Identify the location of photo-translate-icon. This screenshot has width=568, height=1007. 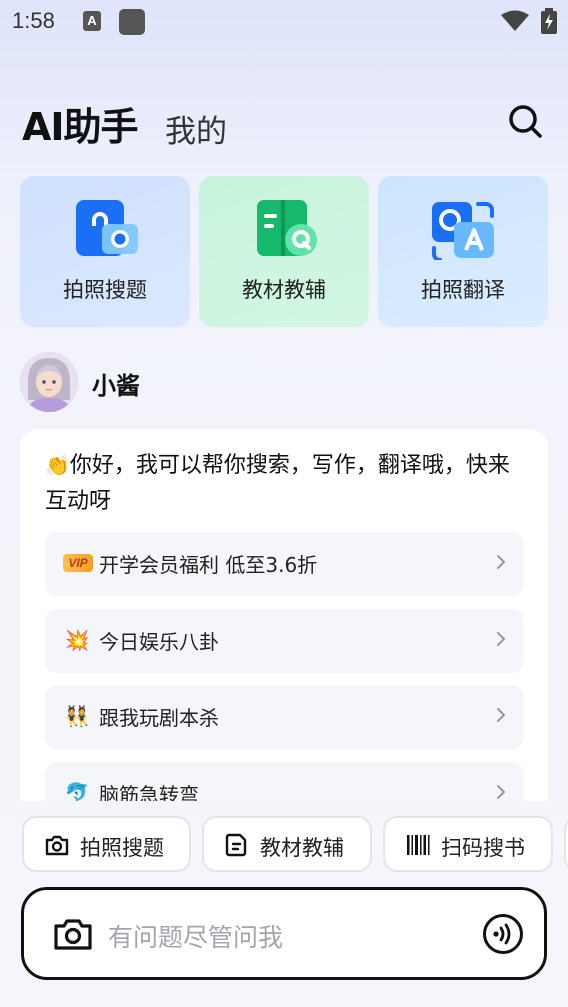
(463, 231).